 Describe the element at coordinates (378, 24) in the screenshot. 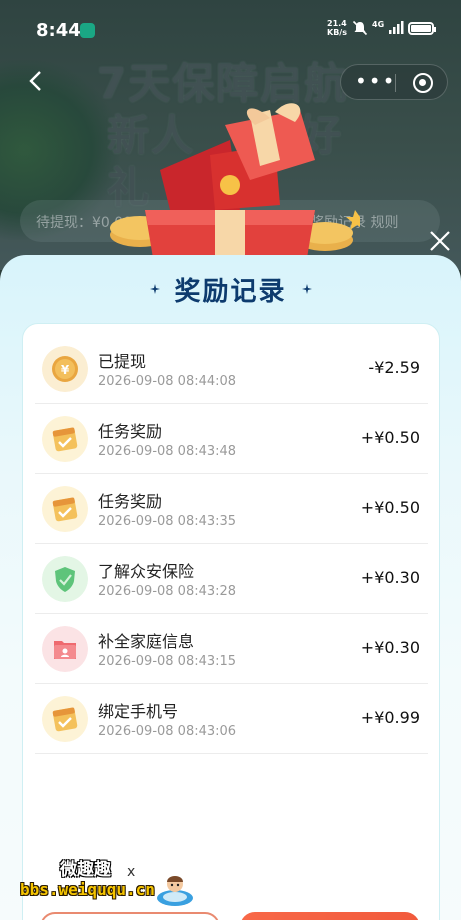

I see `signal-label: 4G` at that location.